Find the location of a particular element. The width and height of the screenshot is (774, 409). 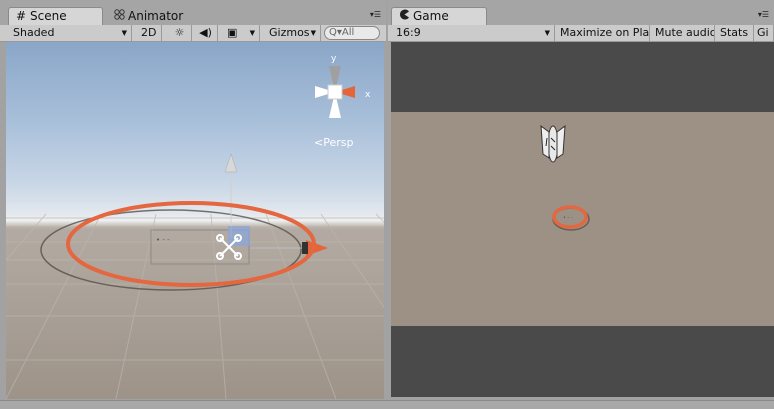

effects-dropdown: ▣ ▼ is located at coordinates (241, 33).